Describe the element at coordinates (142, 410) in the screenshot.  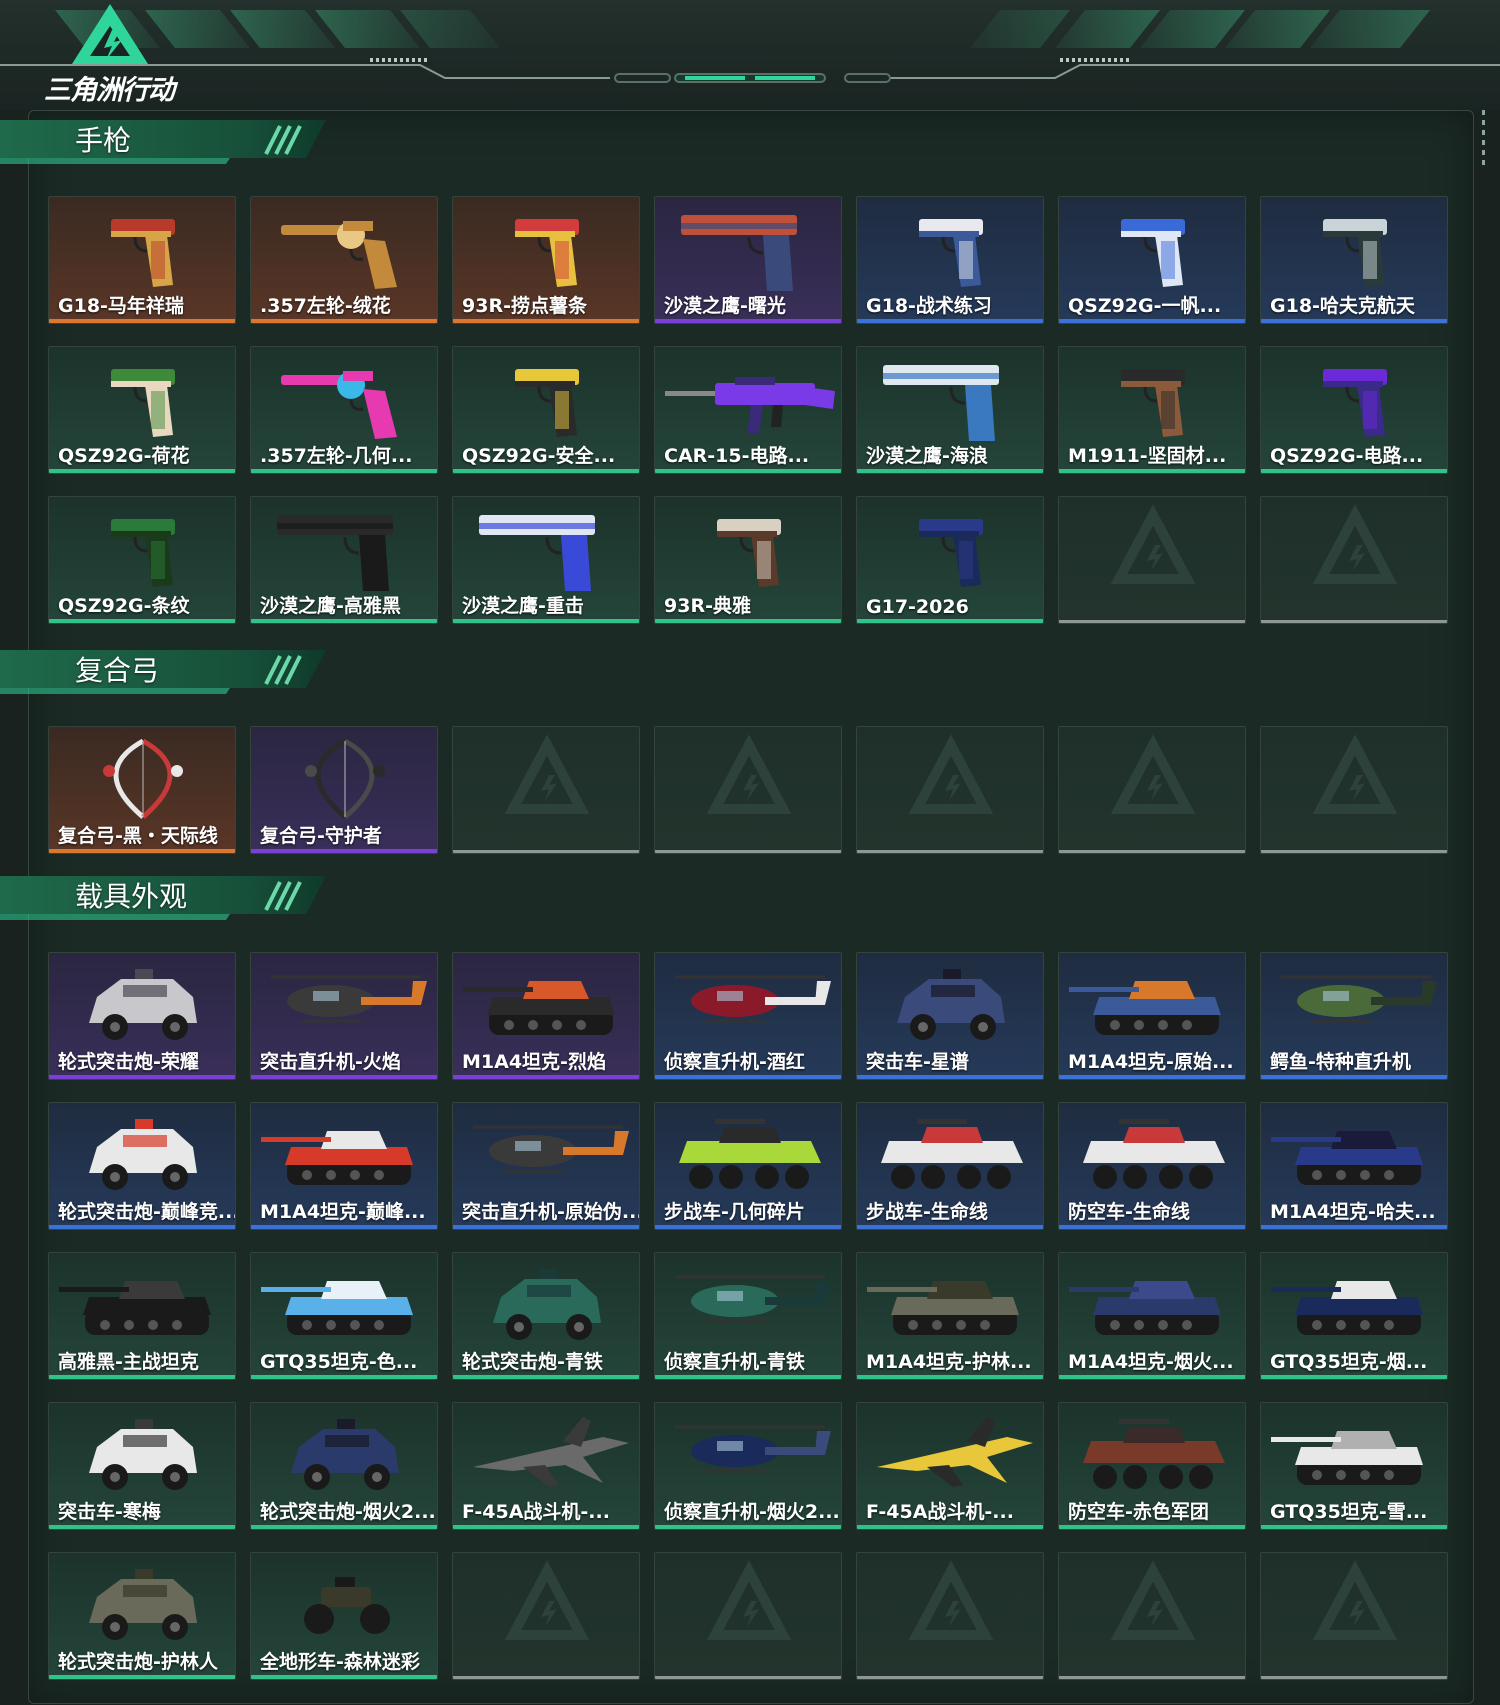
I see `item-card: QSZ92G-荷花` at that location.